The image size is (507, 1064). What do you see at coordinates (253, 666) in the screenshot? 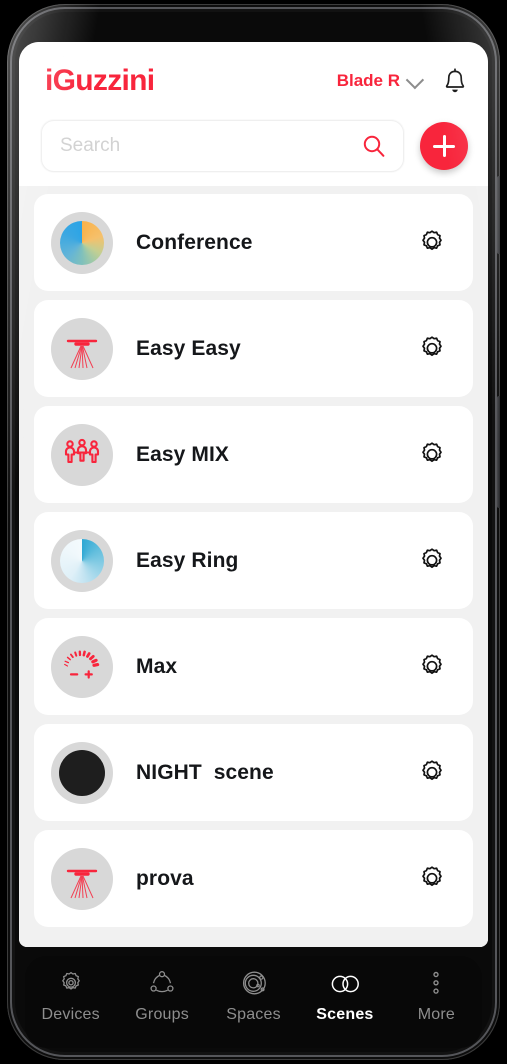
I see `list-item: Max` at bounding box center [253, 666].